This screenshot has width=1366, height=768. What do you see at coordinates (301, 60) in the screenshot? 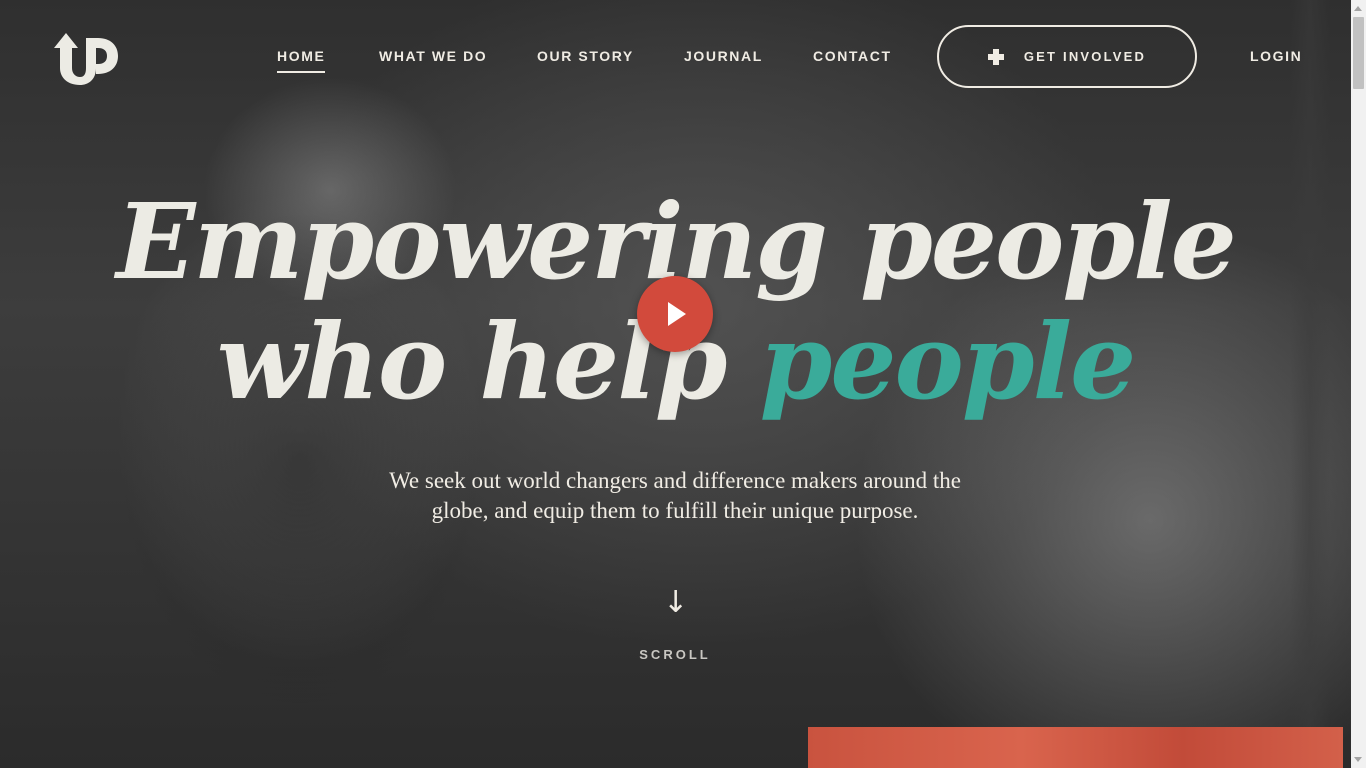
I see `nav-home: HOME` at bounding box center [301, 60].